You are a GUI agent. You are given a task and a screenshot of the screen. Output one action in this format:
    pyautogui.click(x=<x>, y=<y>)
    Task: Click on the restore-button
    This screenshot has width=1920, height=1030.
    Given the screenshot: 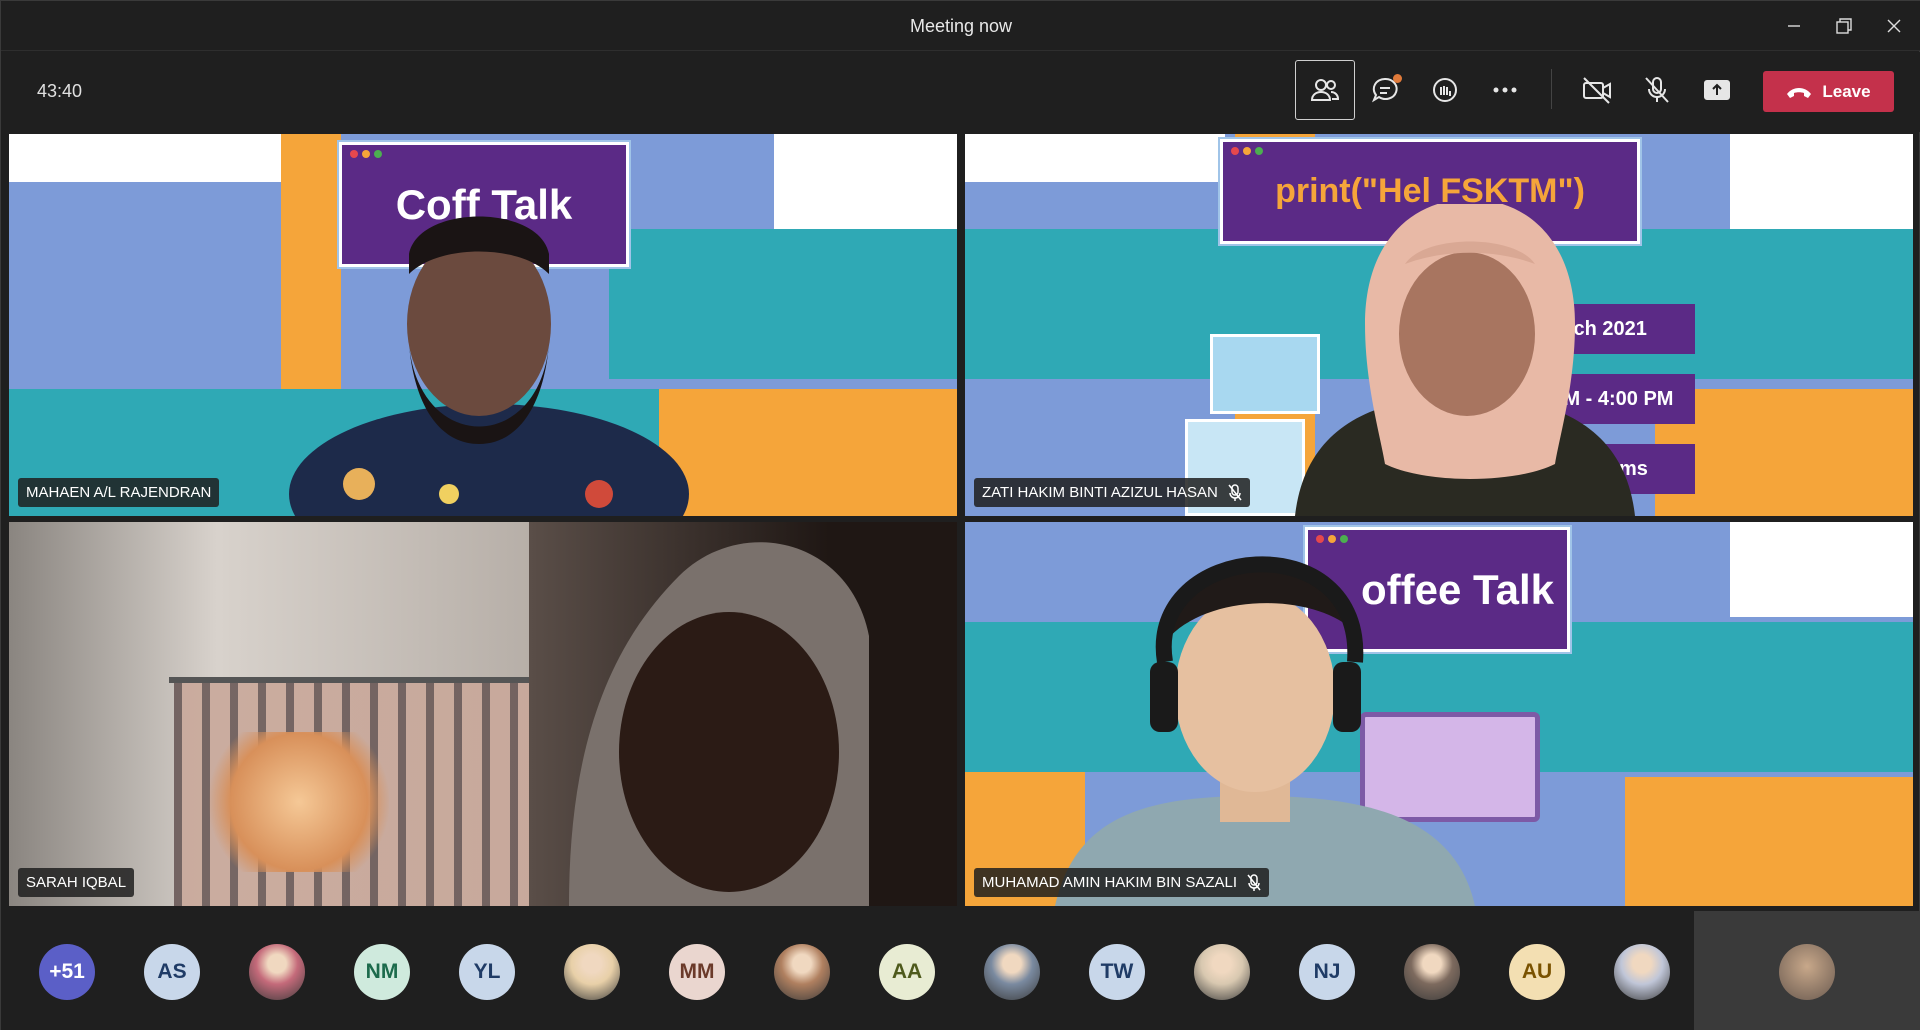 What is the action you would take?
    pyautogui.click(x=1844, y=26)
    